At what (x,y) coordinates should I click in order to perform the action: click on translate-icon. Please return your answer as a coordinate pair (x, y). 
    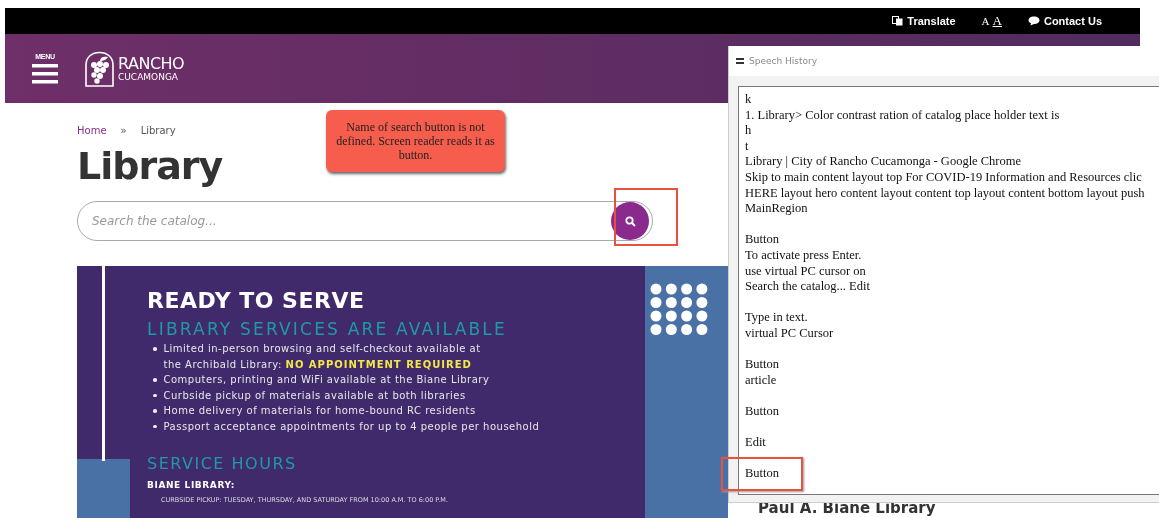
    Looking at the image, I should click on (898, 21).